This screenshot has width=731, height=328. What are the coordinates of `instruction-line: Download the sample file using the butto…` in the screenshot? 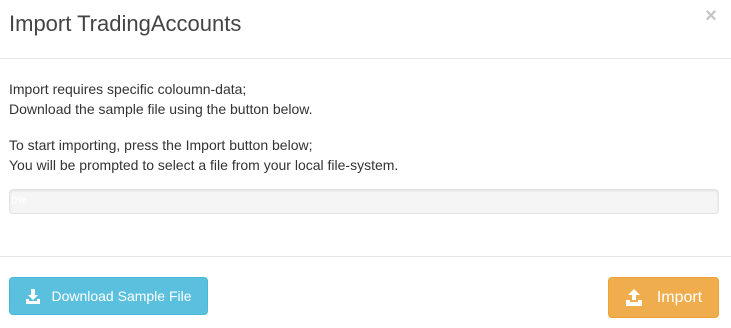 It's located at (161, 109).